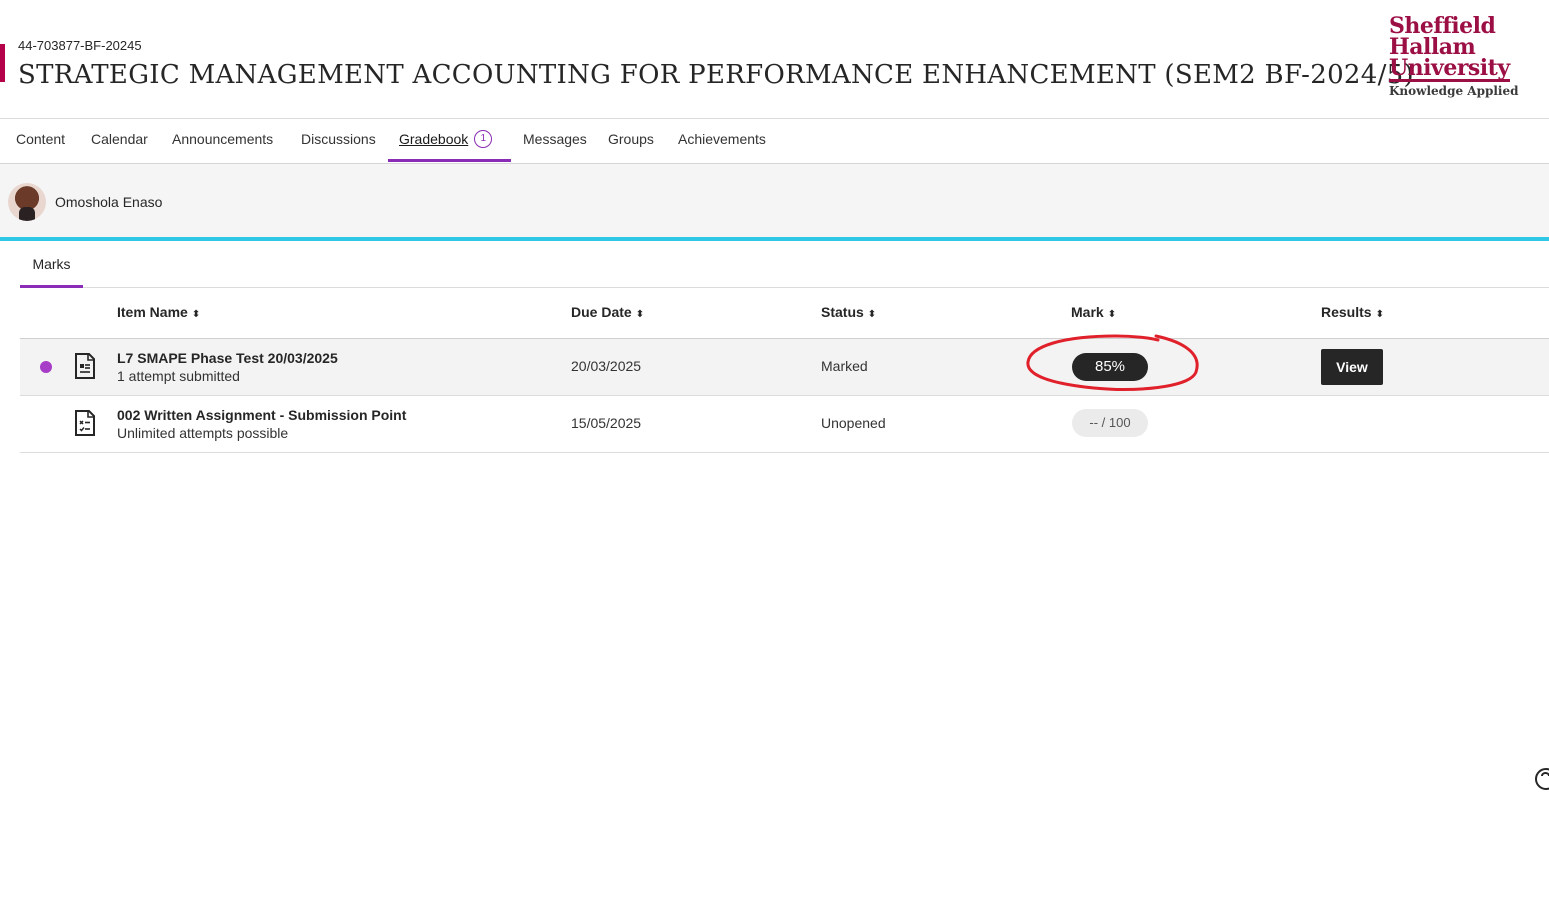 This screenshot has width=1549, height=924. Describe the element at coordinates (51, 264) in the screenshot. I see `tab-marks: Marks` at that location.